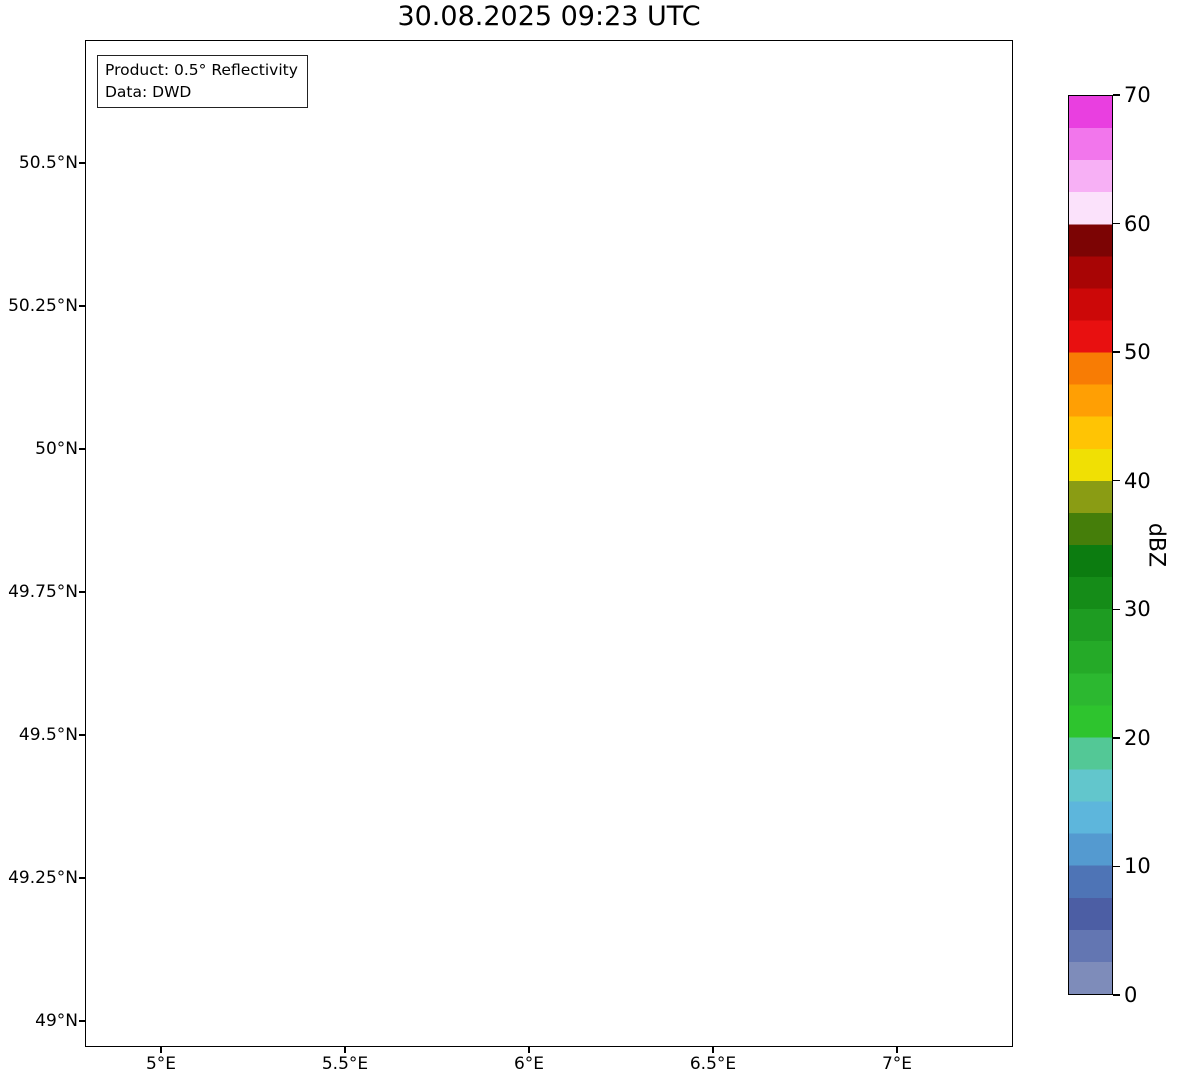  Describe the element at coordinates (549, 16) in the screenshot. I see `figure-title: 30.08.2025 09:23 UTC` at that location.